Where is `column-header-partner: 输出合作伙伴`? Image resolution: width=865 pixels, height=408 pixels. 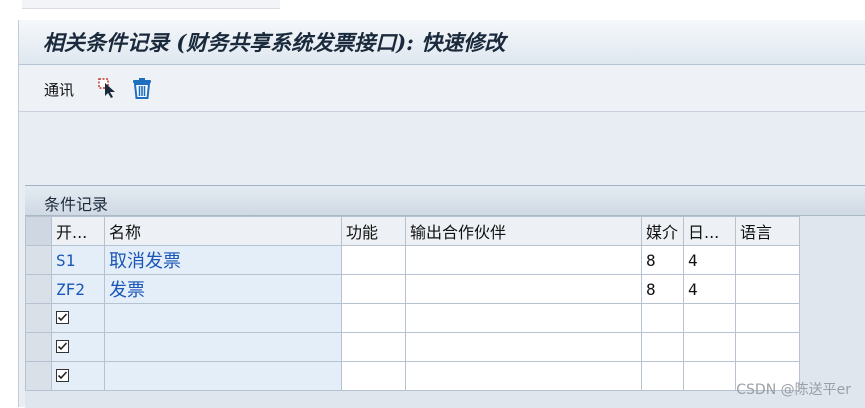 column-header-partner: 输出合作伙伴 is located at coordinates (523, 231).